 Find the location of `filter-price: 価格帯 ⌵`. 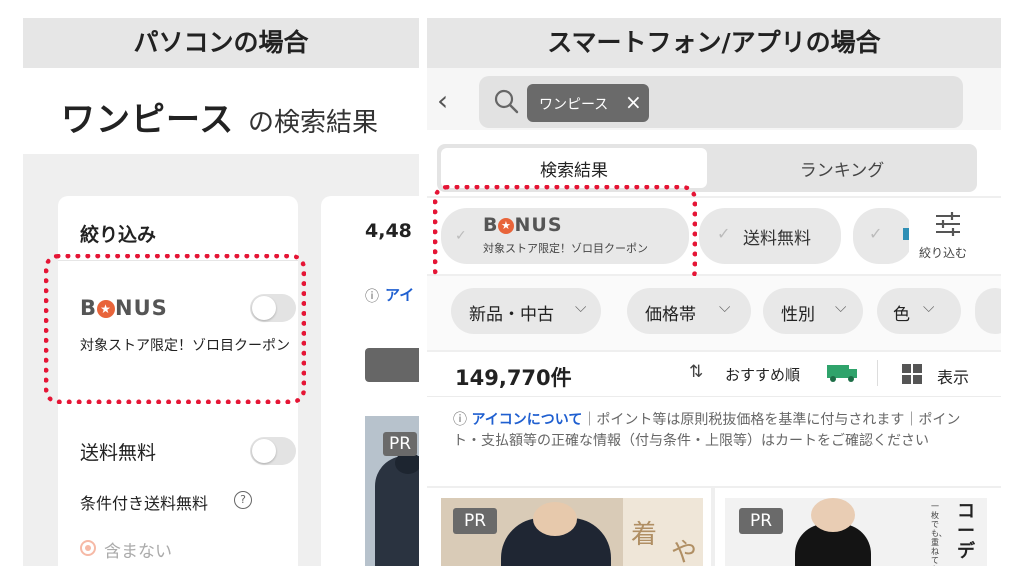

filter-price: 価格帯 ⌵ is located at coordinates (689, 311).